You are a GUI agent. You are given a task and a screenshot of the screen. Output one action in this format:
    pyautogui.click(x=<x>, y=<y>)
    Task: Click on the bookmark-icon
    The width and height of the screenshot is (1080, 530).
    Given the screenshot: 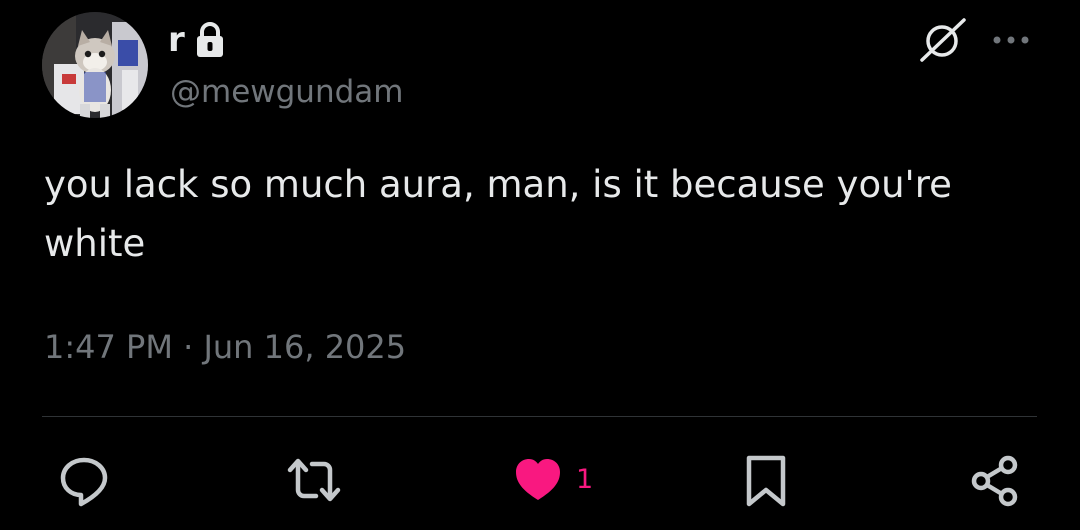 What is the action you would take?
    pyautogui.click(x=766, y=480)
    